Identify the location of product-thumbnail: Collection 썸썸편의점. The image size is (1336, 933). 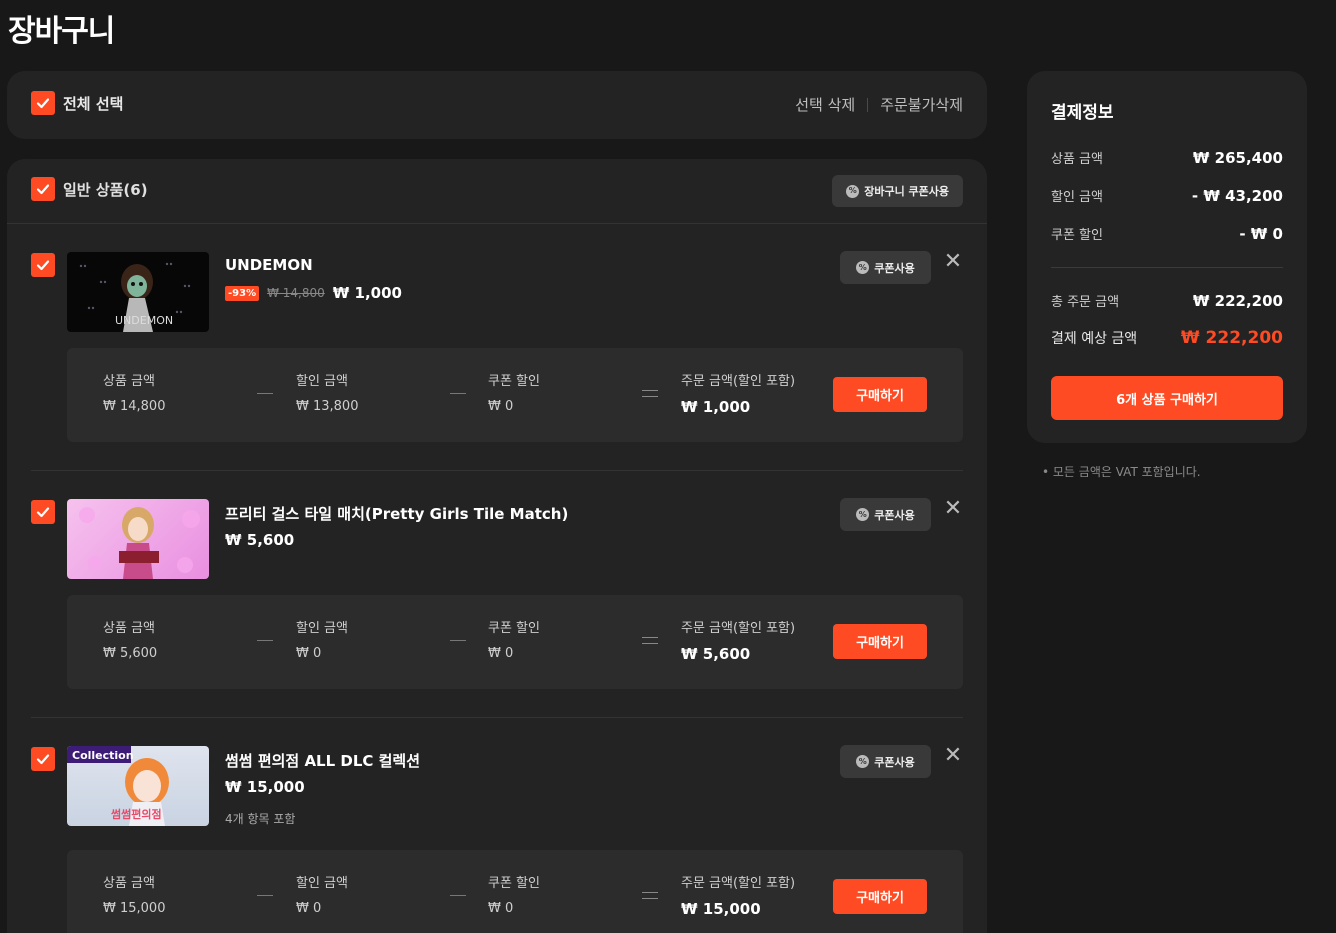
(138, 786).